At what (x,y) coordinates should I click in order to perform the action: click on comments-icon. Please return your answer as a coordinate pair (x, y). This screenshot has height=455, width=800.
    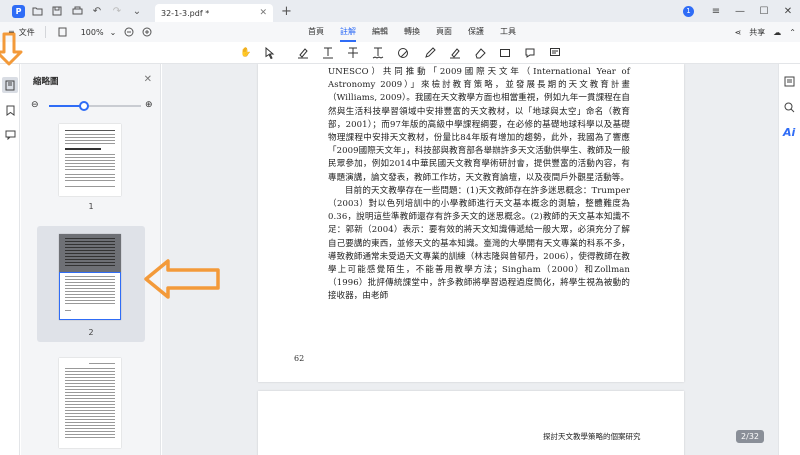
    Looking at the image, I should click on (10, 135).